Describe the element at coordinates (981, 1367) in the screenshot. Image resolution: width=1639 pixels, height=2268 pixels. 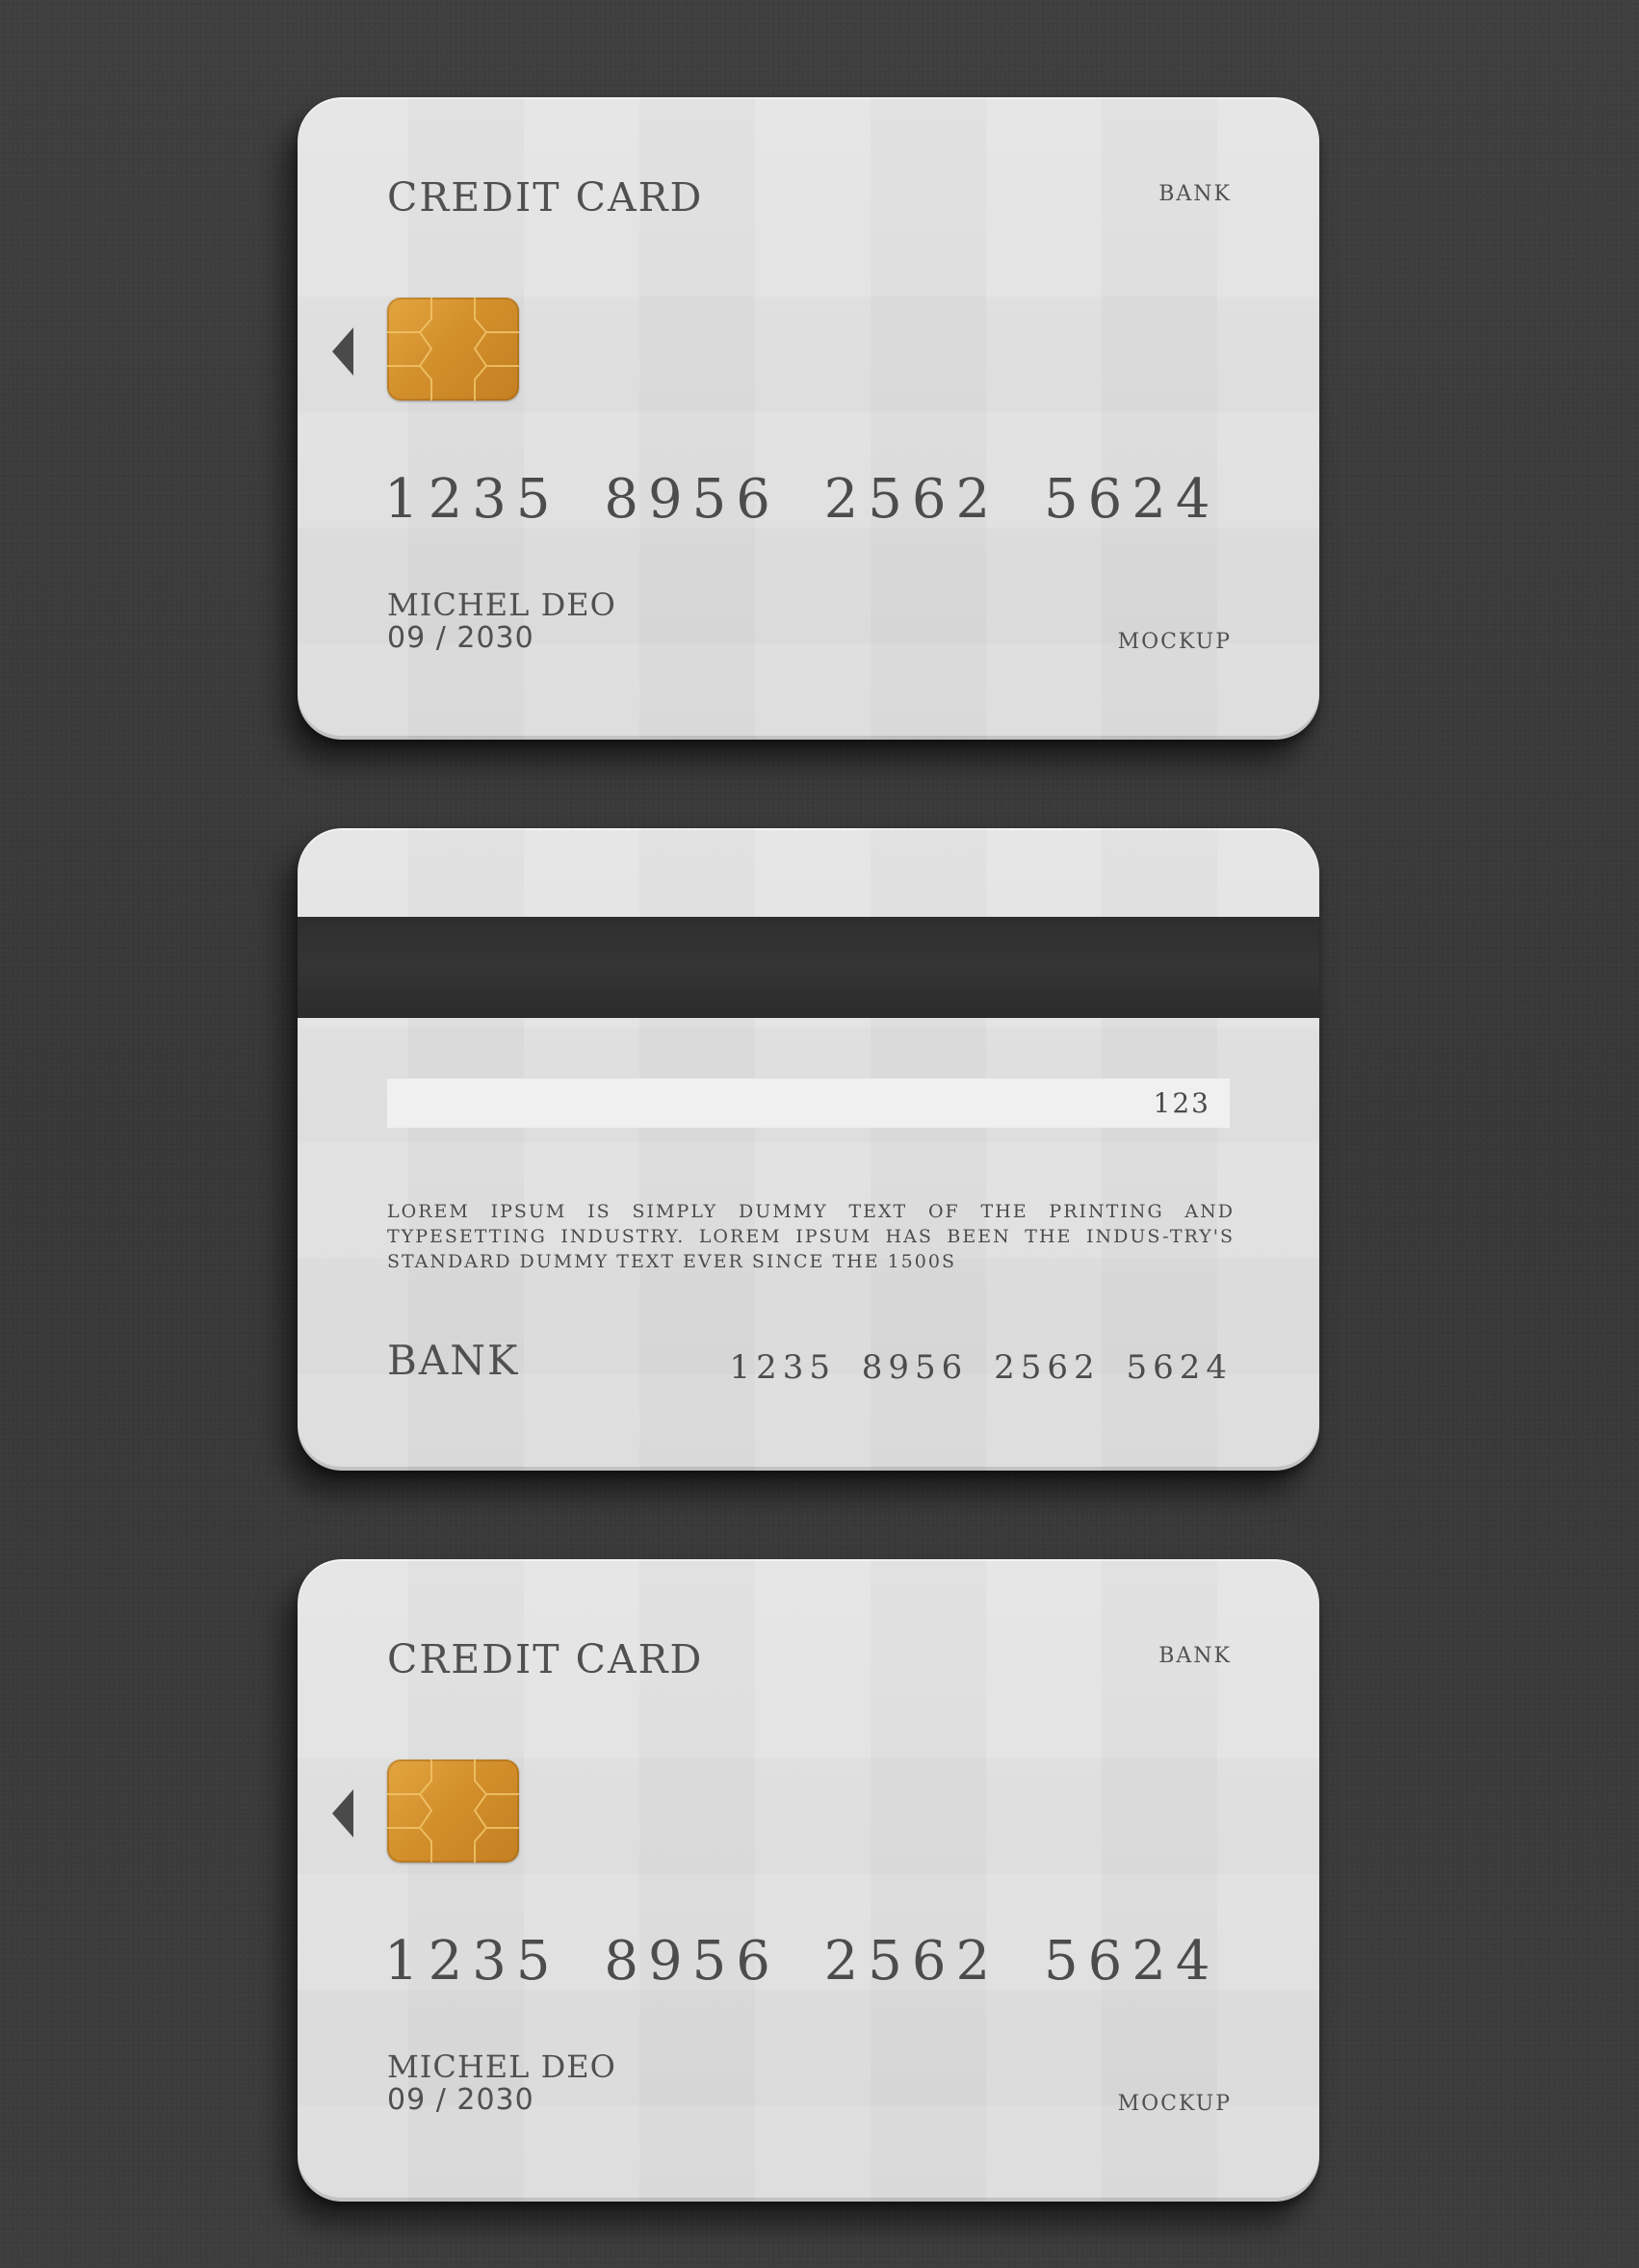
I see `card-number-back: 1235 8956 2562 5624` at that location.